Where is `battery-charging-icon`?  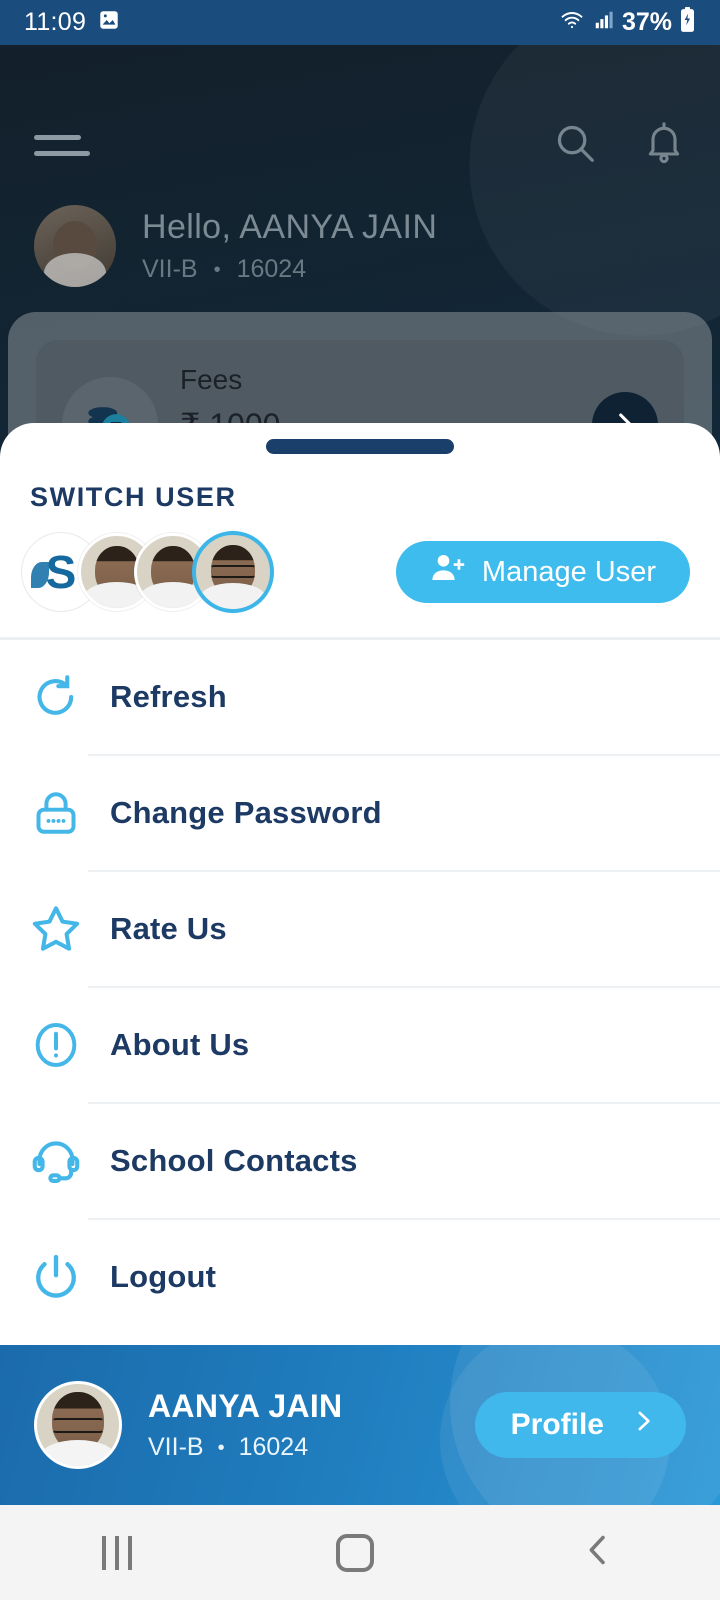 battery-charging-icon is located at coordinates (687, 22).